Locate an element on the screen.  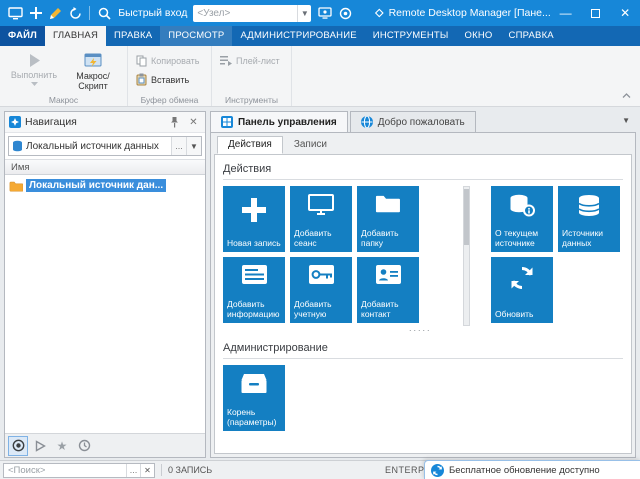
connection-status-icon is located at coordinates (345, 13).